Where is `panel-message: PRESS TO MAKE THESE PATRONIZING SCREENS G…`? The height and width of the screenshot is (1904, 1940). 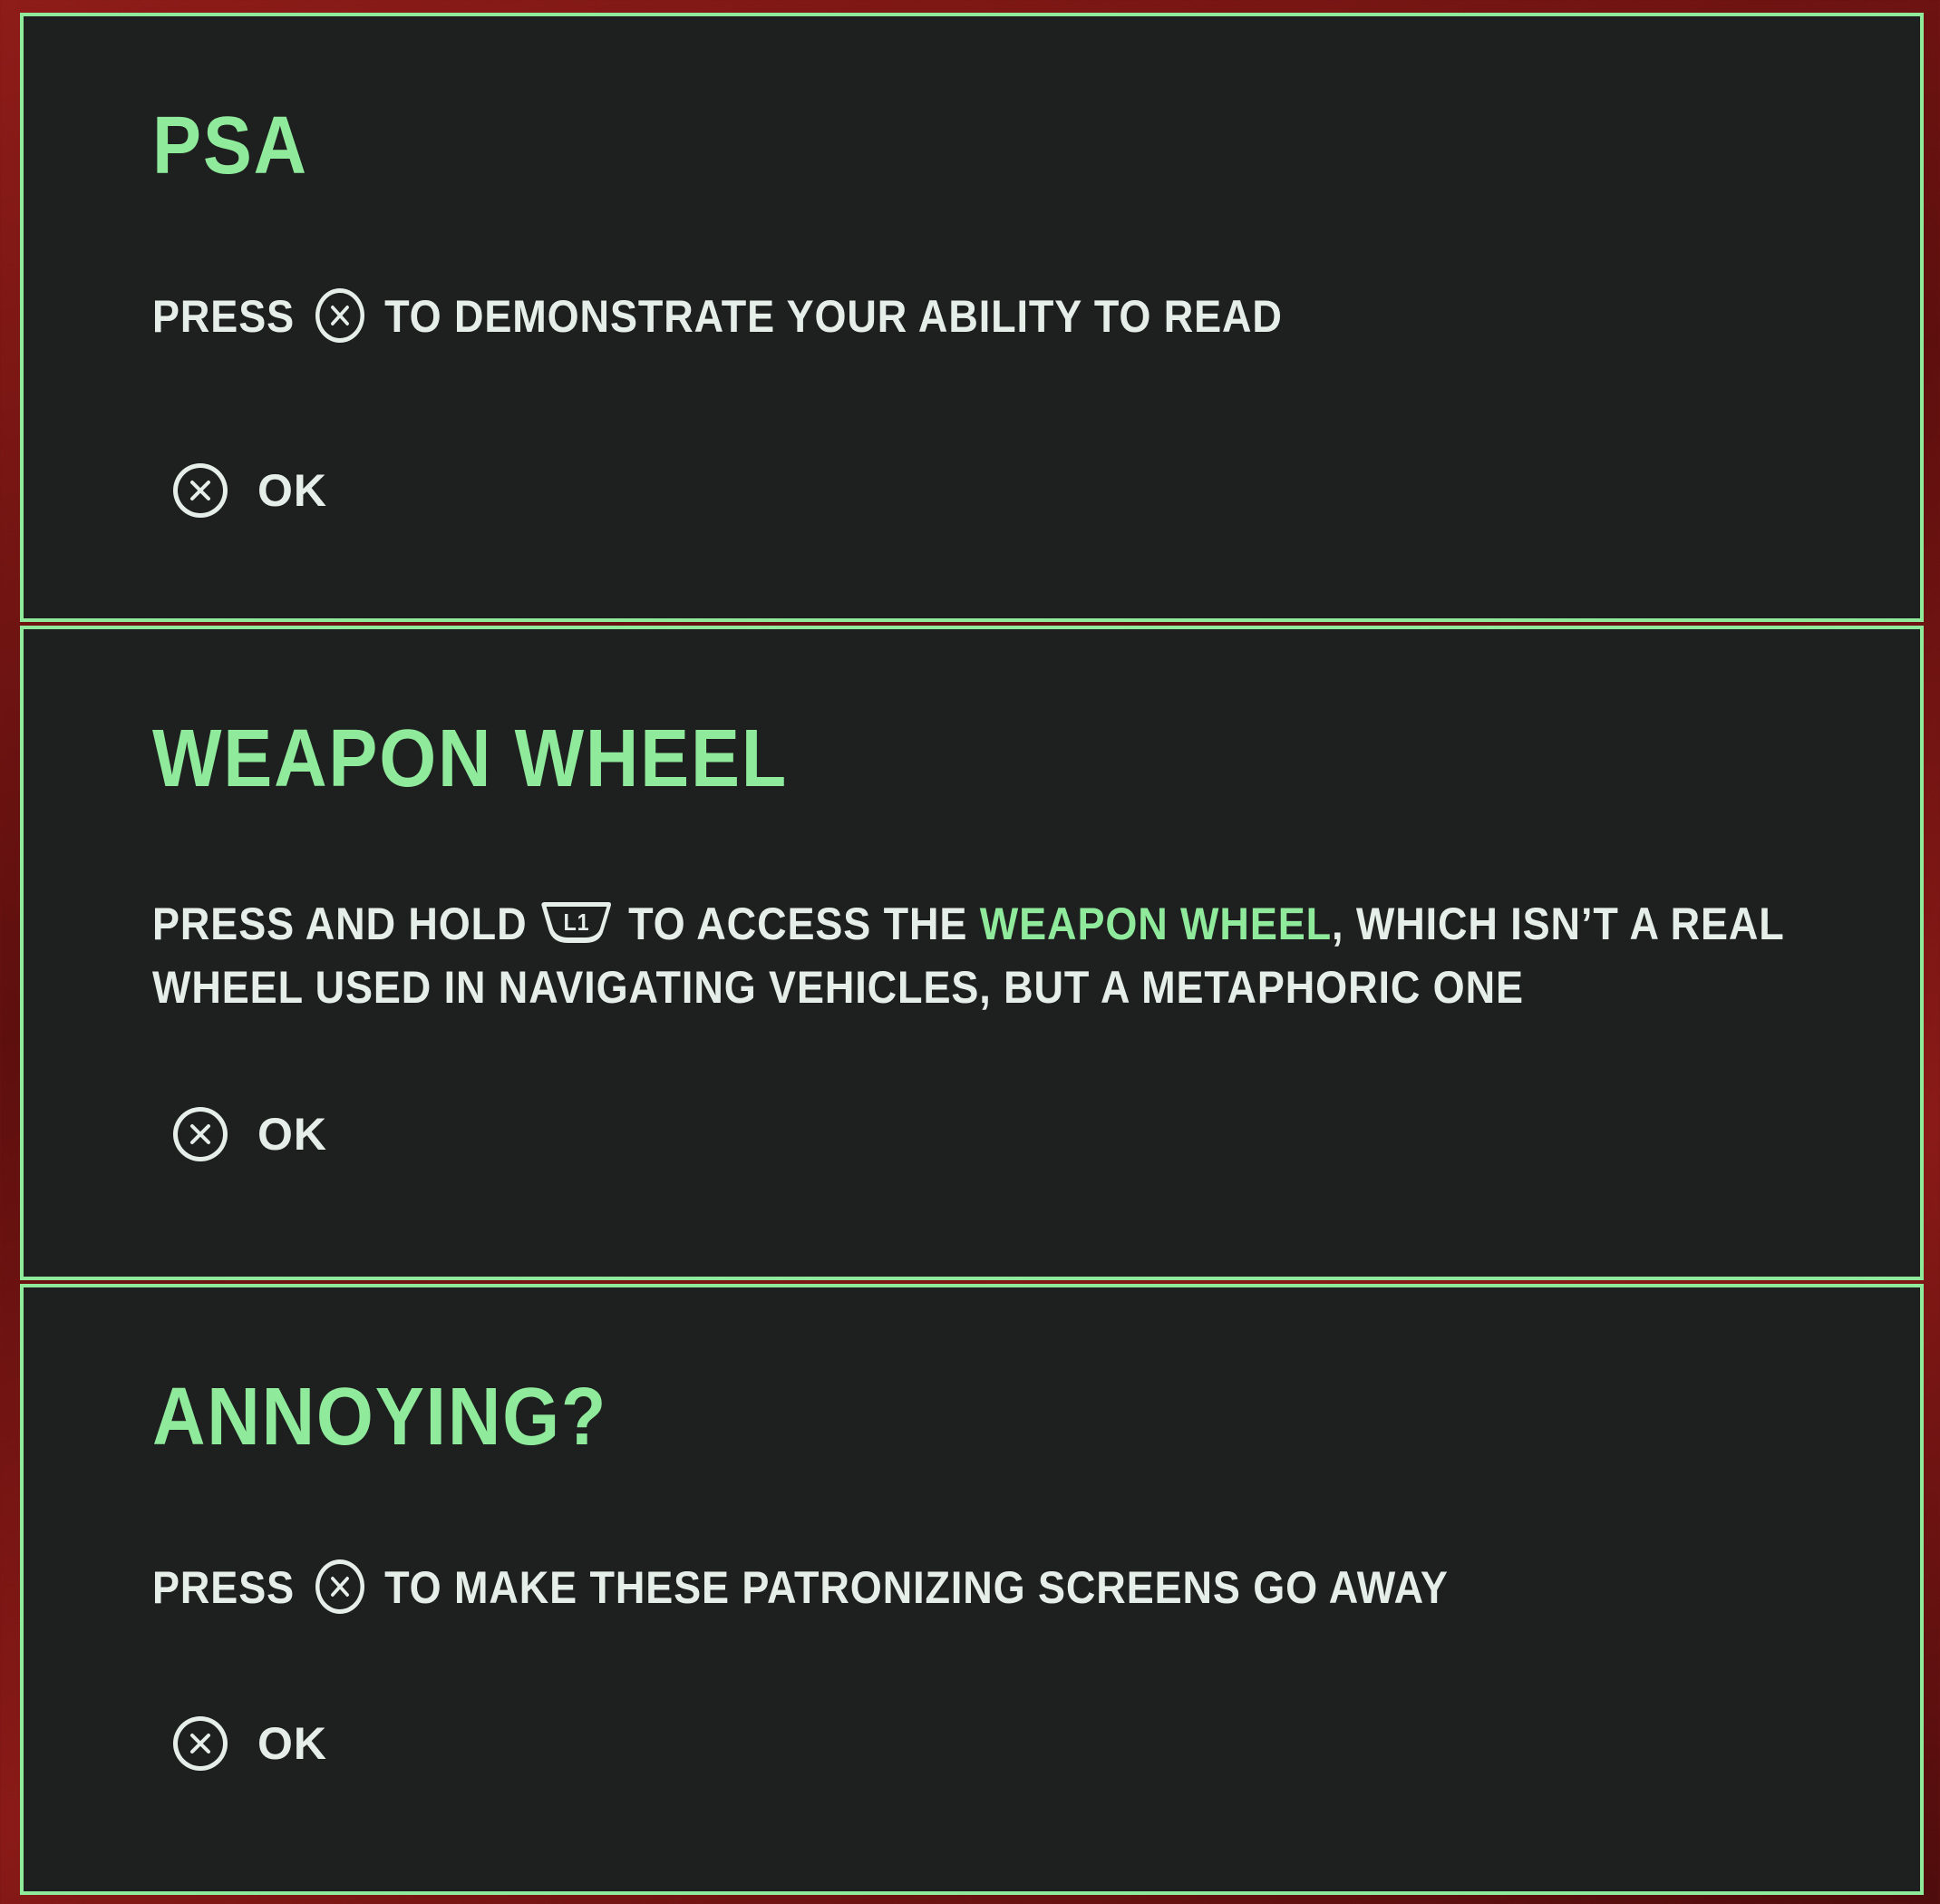 panel-message: PRESS TO MAKE THESE PATRONIZING SCREENS G… is located at coordinates (1013, 1587).